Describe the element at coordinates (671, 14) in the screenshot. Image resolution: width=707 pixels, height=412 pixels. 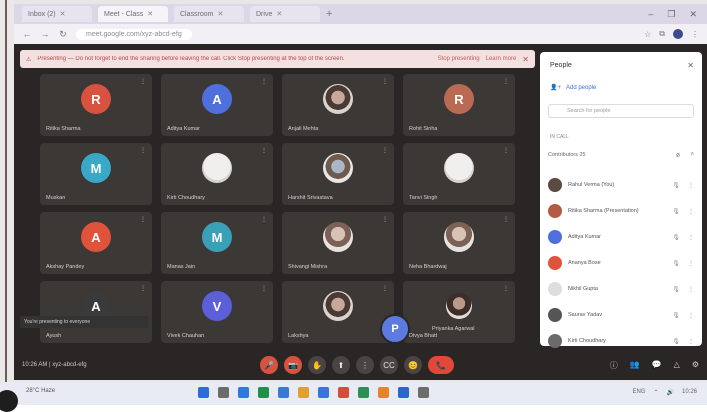
I see `maximize-icon: ❐` at that location.